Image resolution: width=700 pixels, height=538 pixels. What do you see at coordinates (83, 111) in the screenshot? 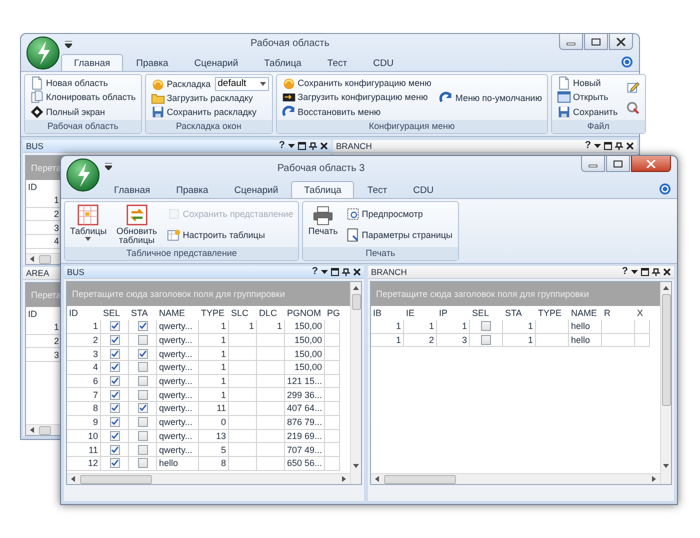
I see `ribbon-button: Полный экран` at bounding box center [83, 111].